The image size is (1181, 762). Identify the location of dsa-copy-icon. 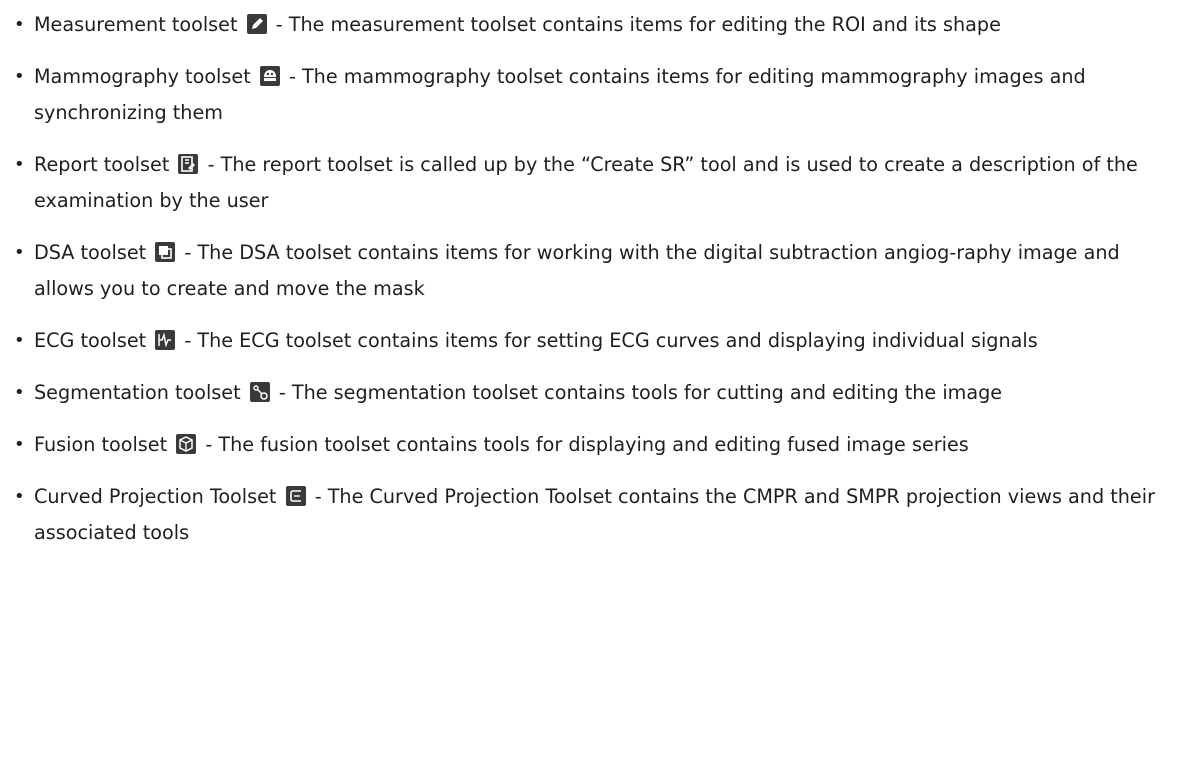
(165, 252).